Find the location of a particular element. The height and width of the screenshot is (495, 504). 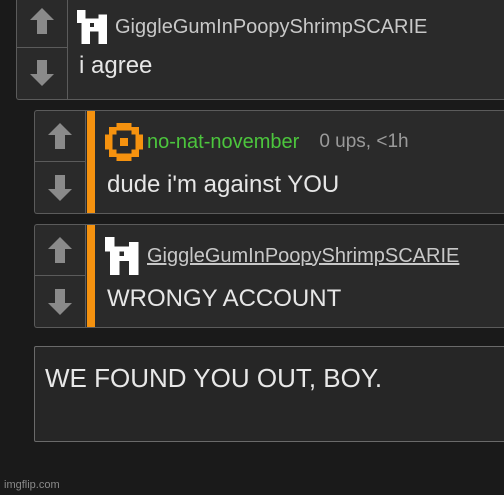

imgflip-watermark: imgflip.com is located at coordinates (32, 485).